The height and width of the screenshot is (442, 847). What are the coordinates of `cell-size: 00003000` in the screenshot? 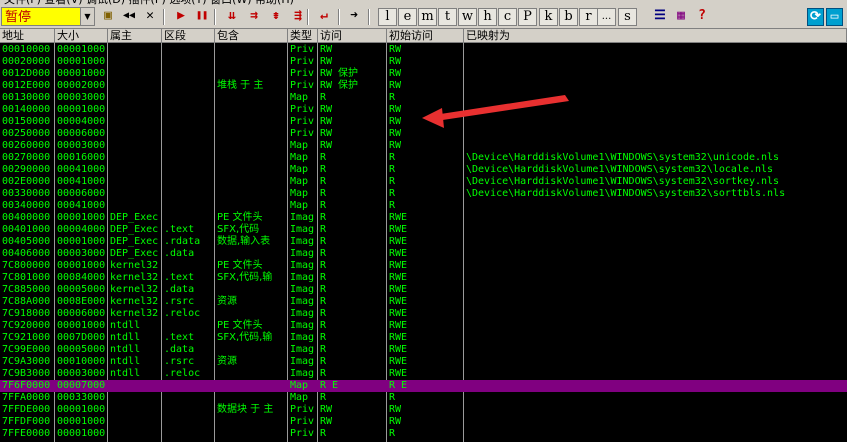 It's located at (81, 253).